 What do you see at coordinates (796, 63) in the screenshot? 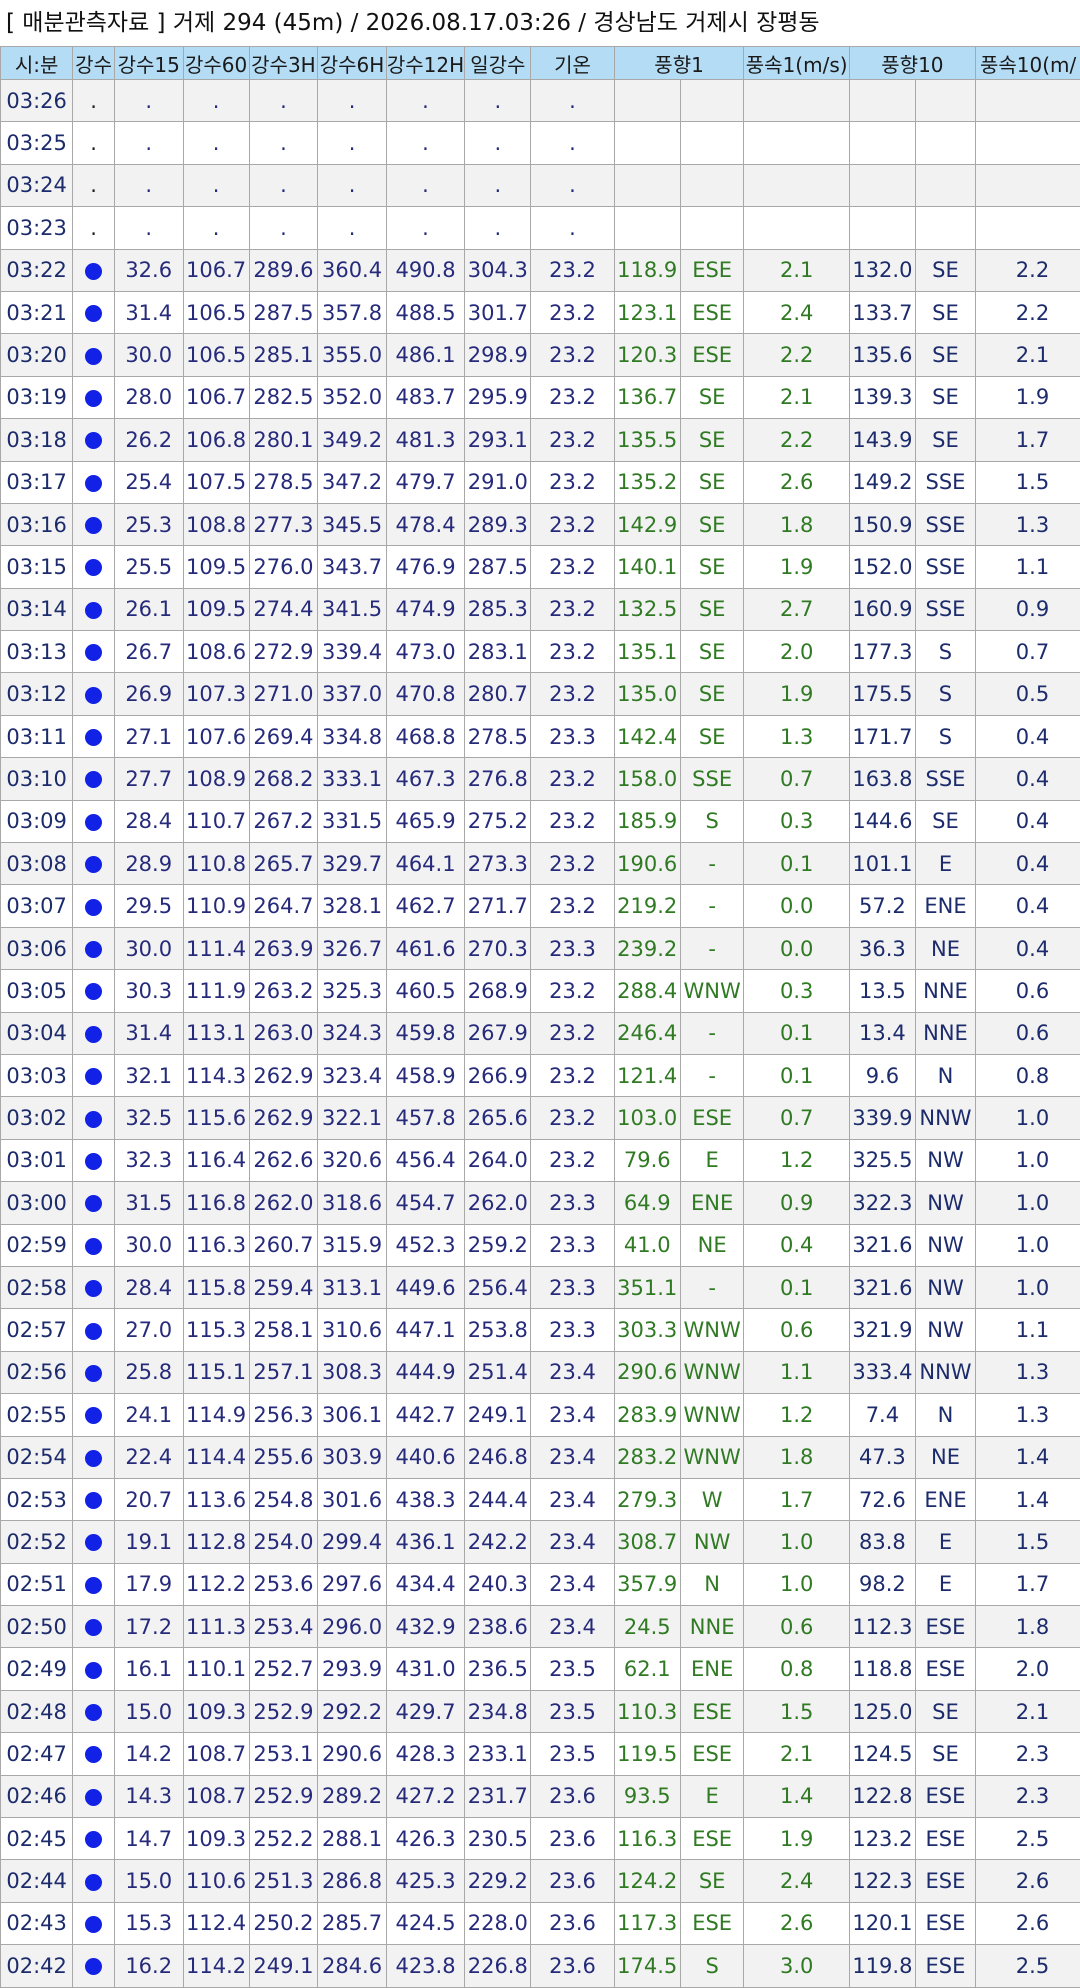
I see `header-wind-speed-1: 풍속1(m/s)` at bounding box center [796, 63].